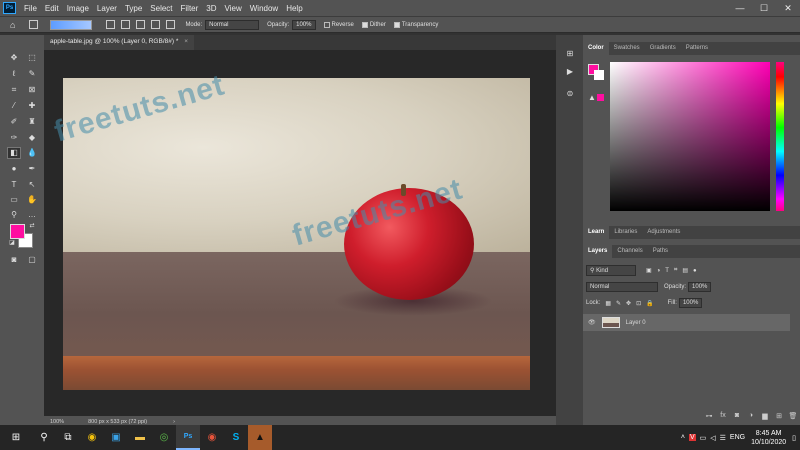 The width and height of the screenshot is (800, 450). Describe the element at coordinates (638, 303) in the screenshot. I see `lock-artboard-icon: ⊡` at that location.